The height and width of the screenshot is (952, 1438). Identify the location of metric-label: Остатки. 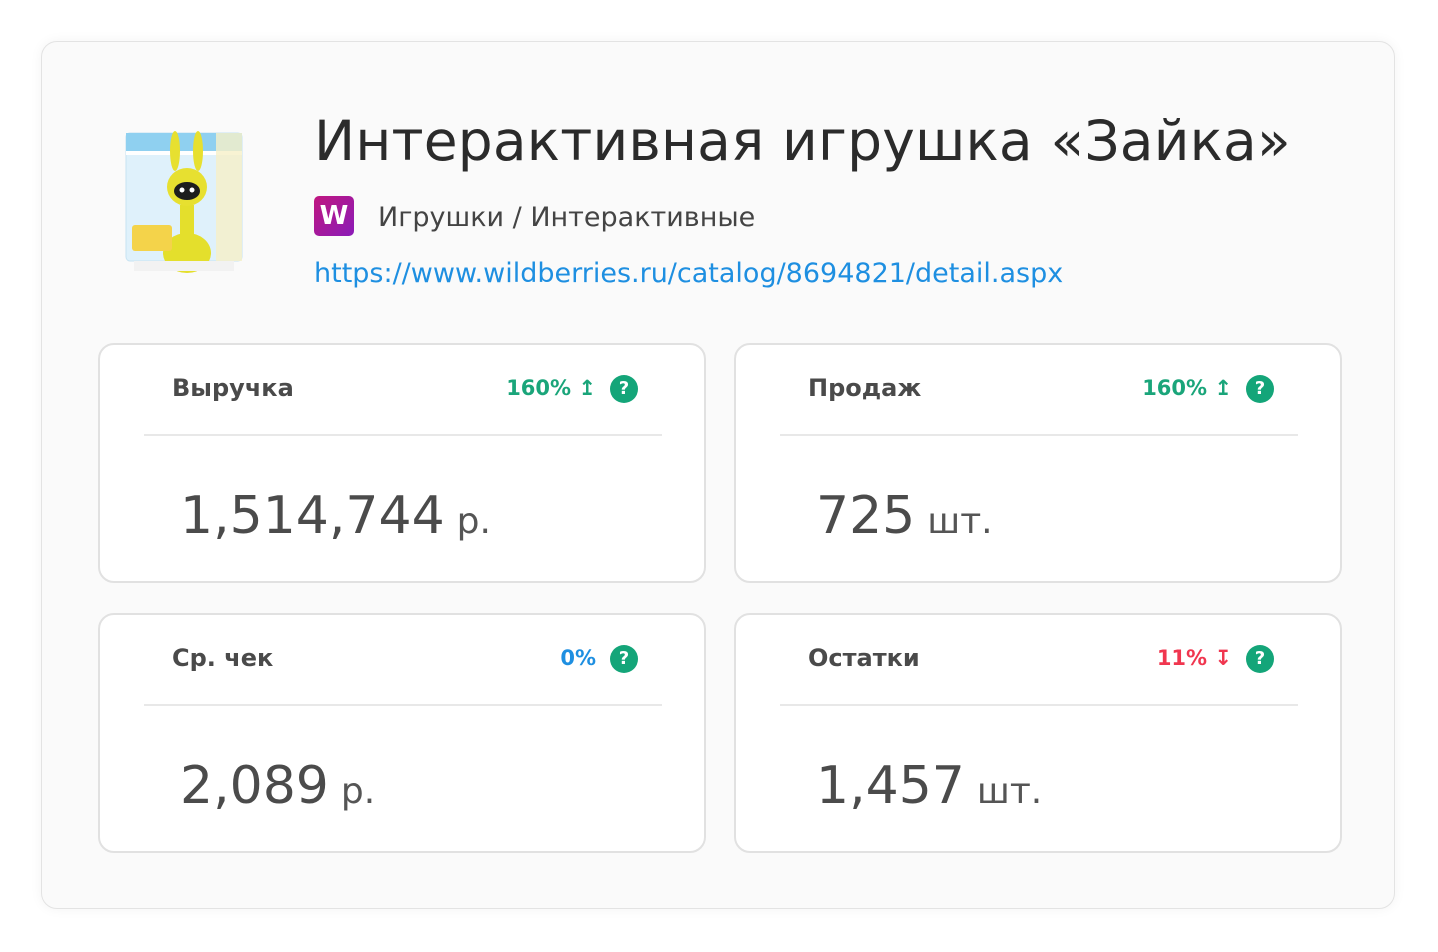
(864, 658).